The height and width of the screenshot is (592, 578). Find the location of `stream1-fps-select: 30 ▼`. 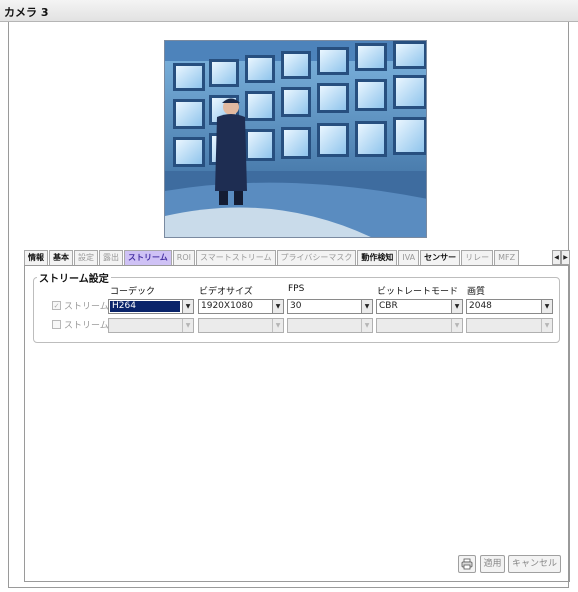

stream1-fps-select: 30 ▼ is located at coordinates (330, 306).